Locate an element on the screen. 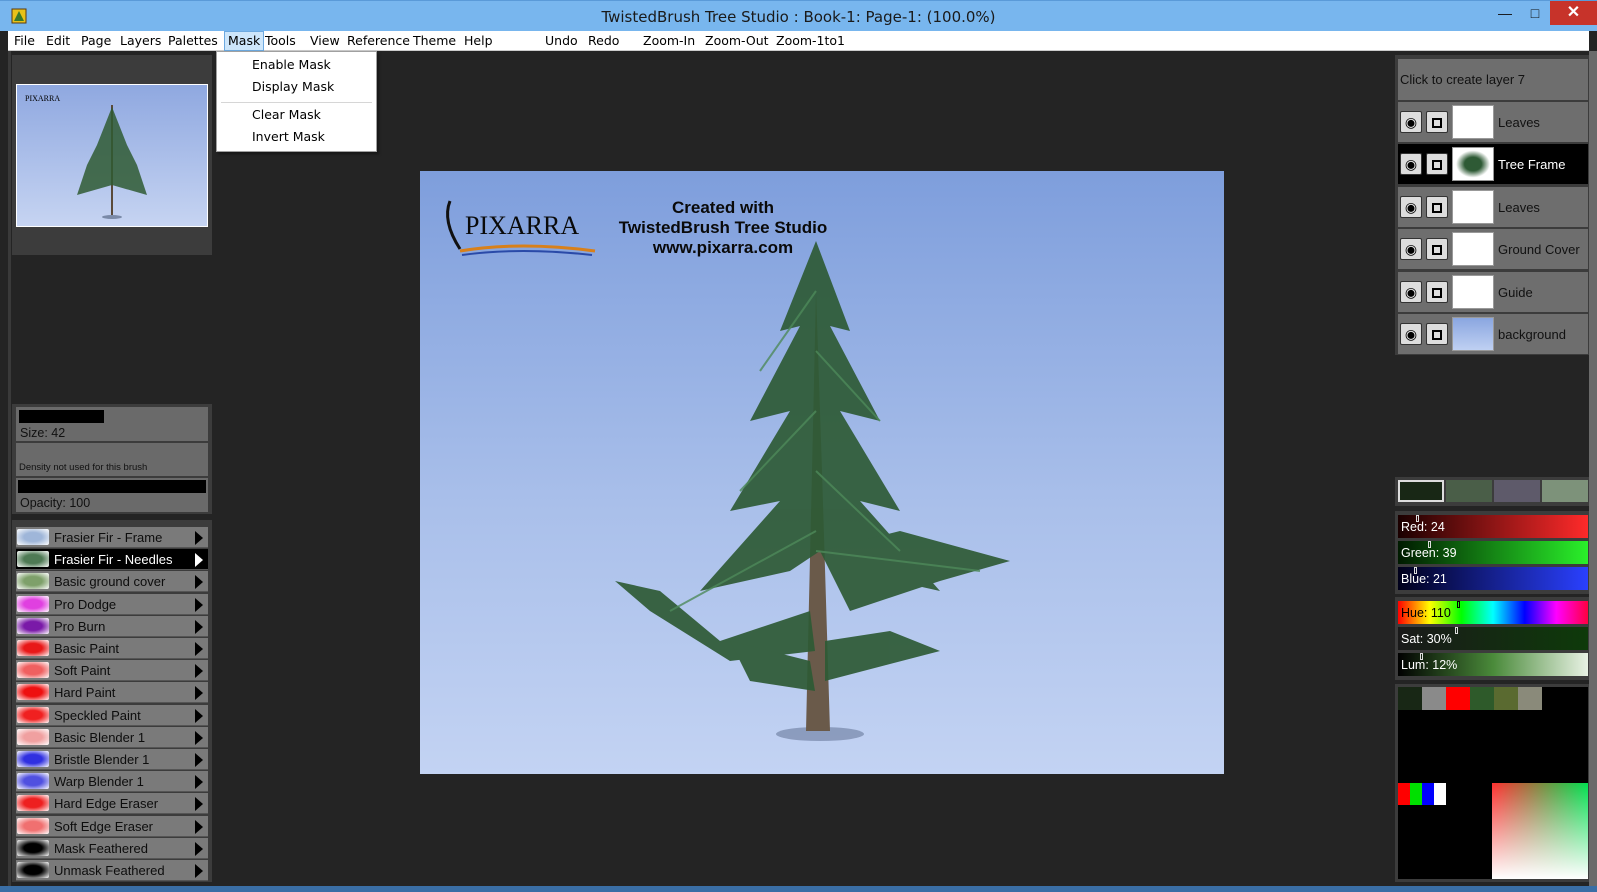 This screenshot has height=892, width=1597. display-mask-item: Display Mask is located at coordinates (293, 86).